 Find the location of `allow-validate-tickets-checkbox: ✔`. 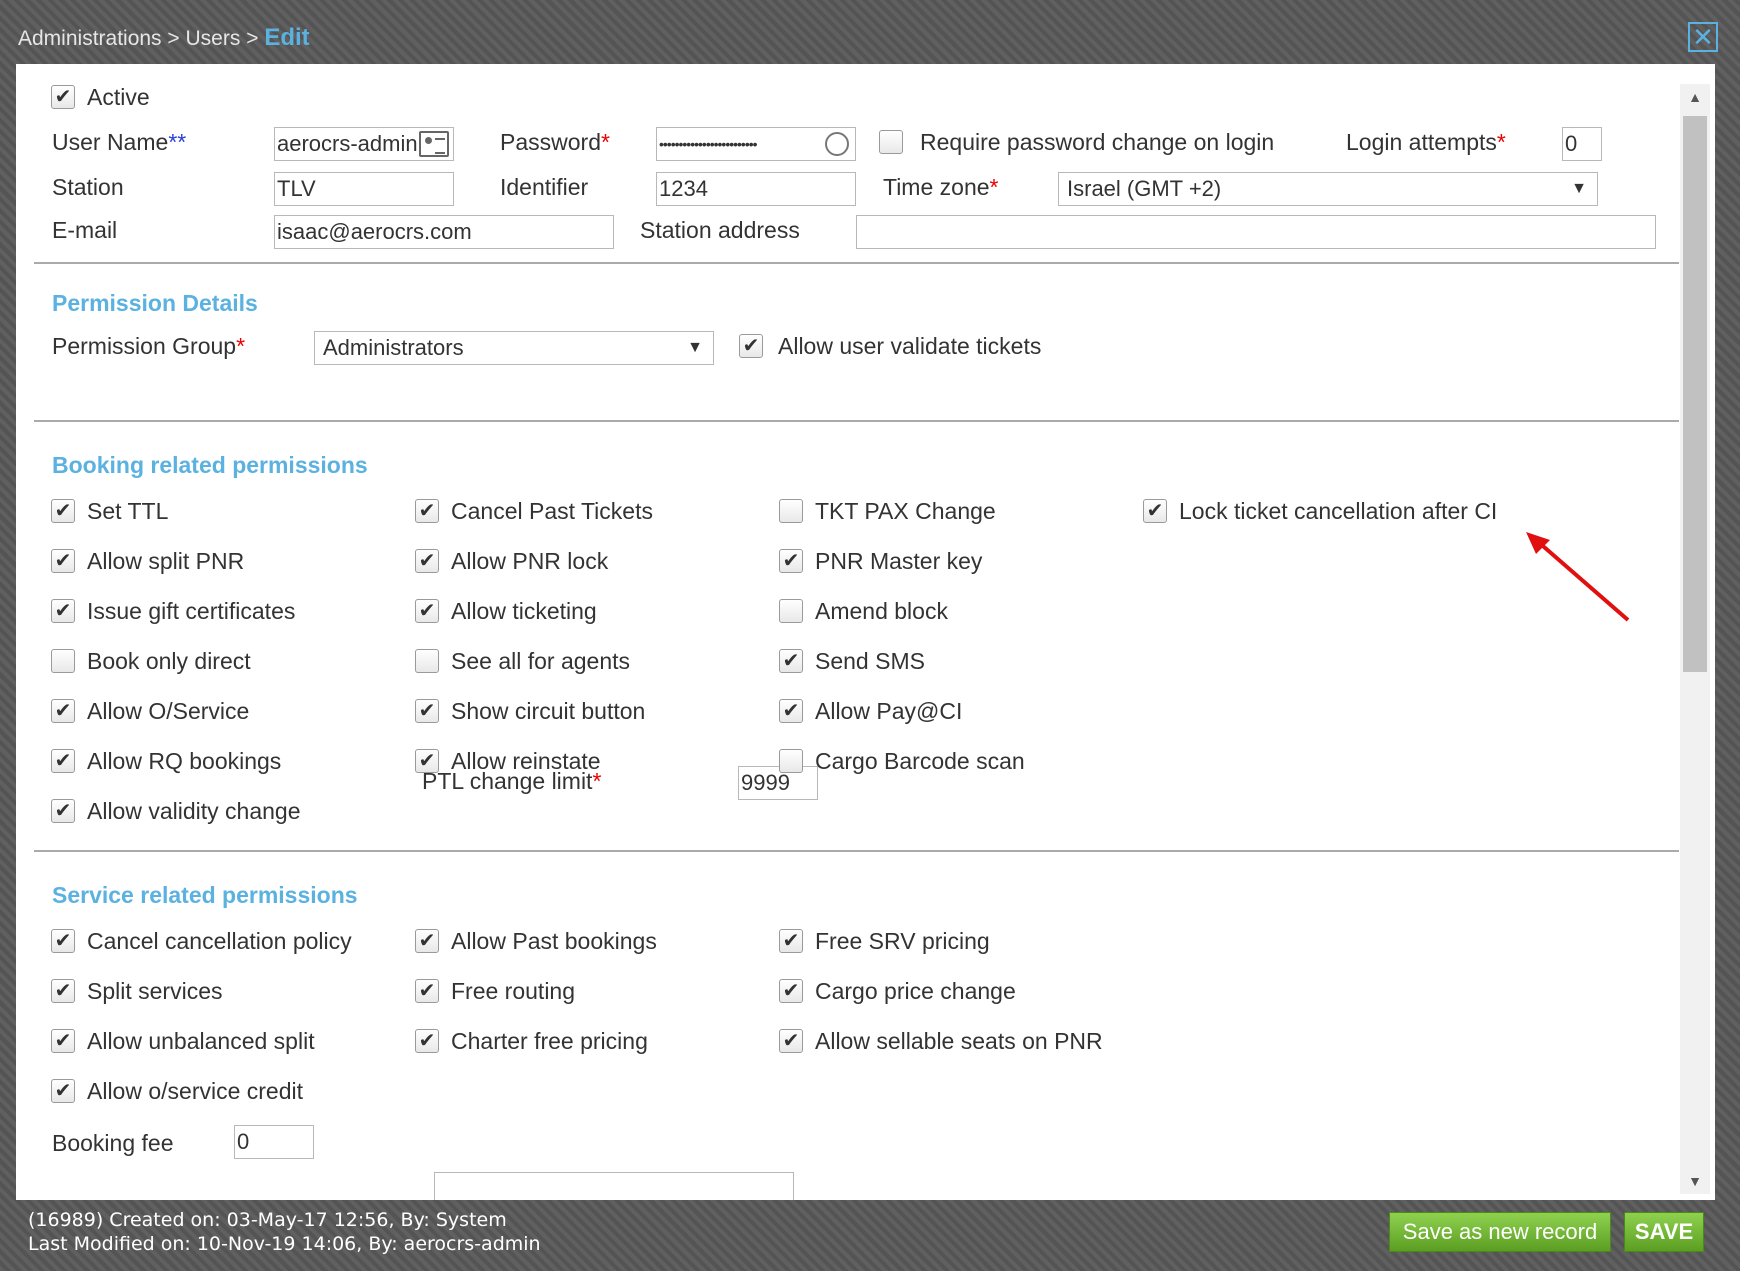

allow-validate-tickets-checkbox: ✔ is located at coordinates (751, 346).